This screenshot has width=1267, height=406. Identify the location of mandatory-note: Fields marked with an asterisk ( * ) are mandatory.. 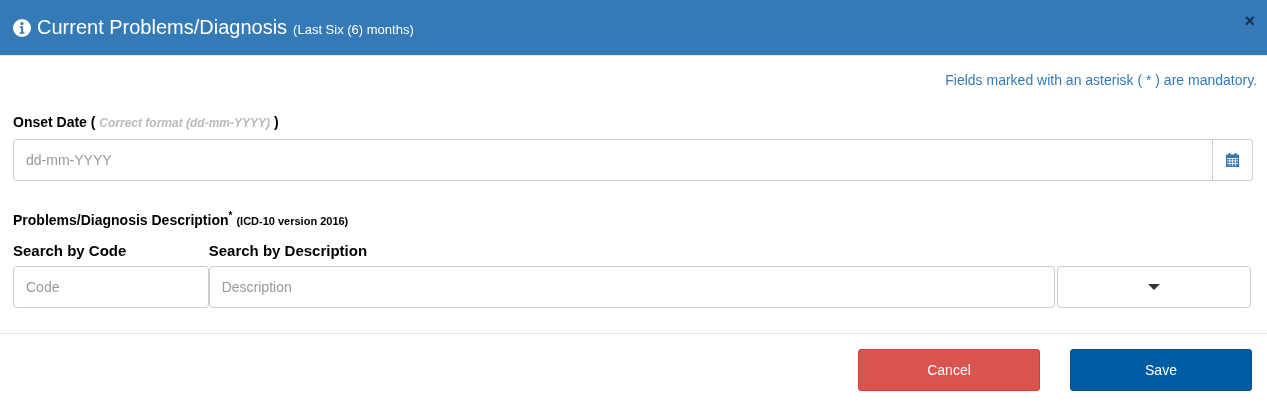
(1100, 80).